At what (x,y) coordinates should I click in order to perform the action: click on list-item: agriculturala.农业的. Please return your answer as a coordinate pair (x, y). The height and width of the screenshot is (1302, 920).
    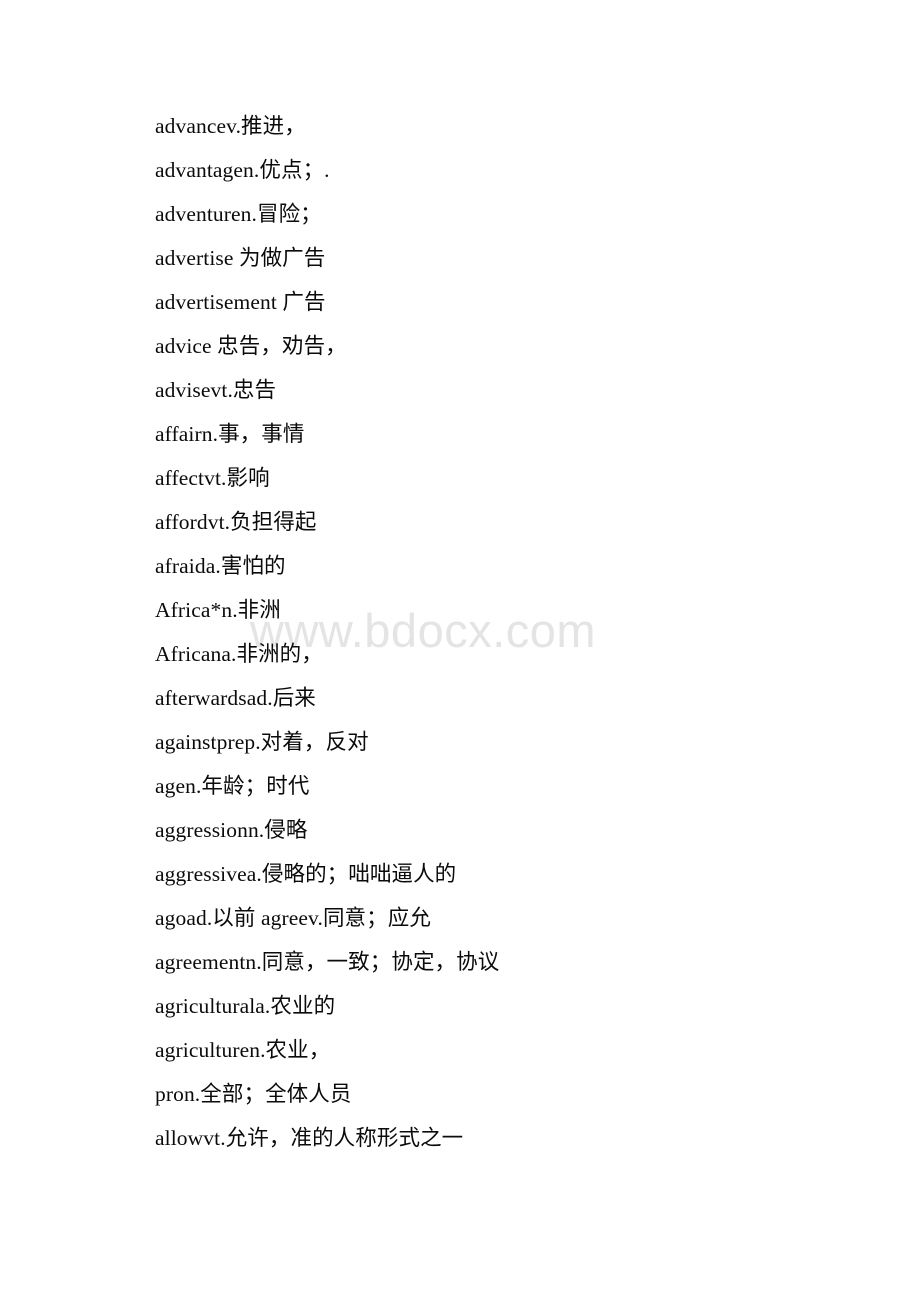
    Looking at the image, I should click on (245, 1006).